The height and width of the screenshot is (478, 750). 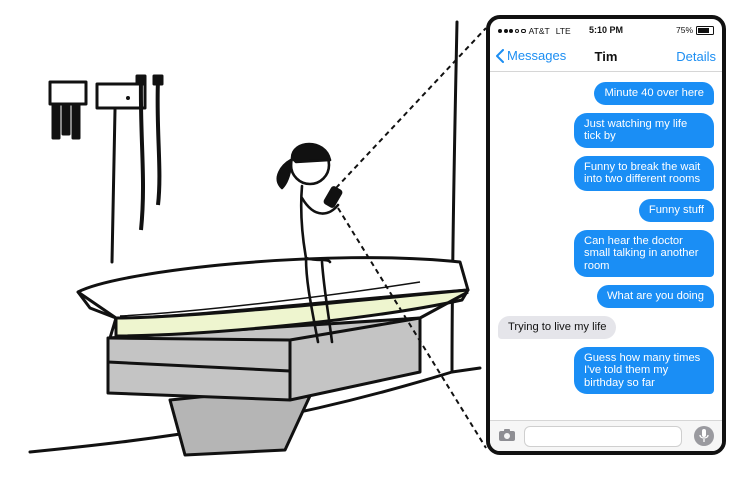 I want to click on message-input-bar, so click(x=606, y=435).